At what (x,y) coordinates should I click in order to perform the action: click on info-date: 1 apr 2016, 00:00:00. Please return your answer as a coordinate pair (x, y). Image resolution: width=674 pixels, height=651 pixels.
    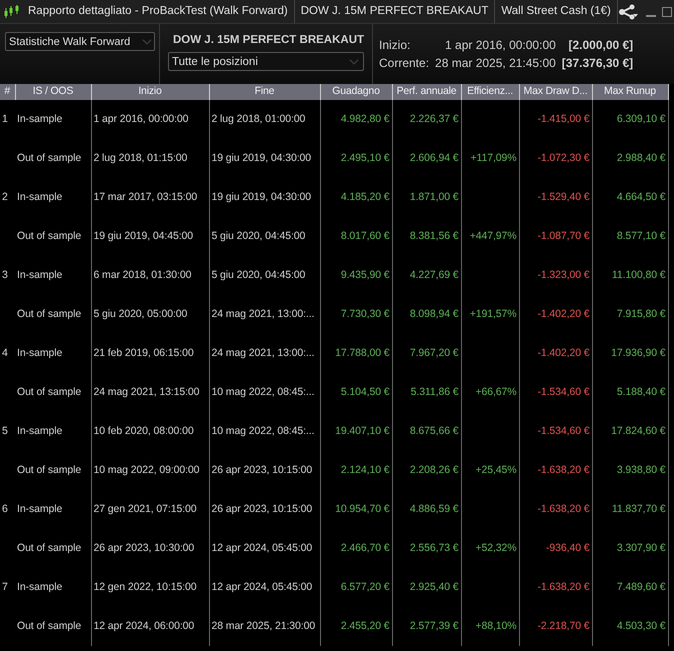
    Looking at the image, I should click on (500, 45).